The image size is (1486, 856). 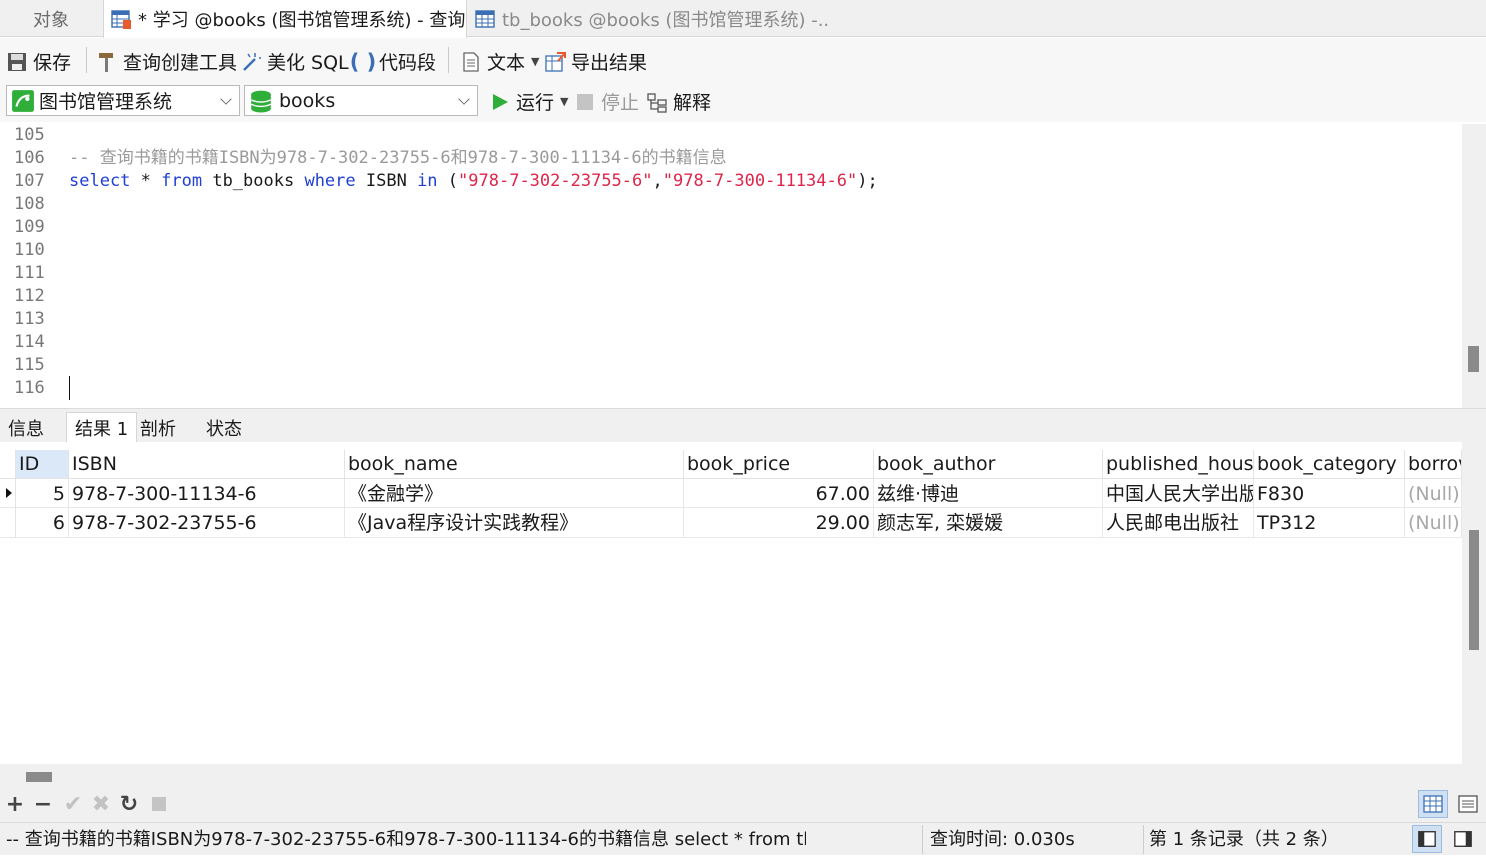 I want to click on grid-scrollbar, so click(x=1474, y=603).